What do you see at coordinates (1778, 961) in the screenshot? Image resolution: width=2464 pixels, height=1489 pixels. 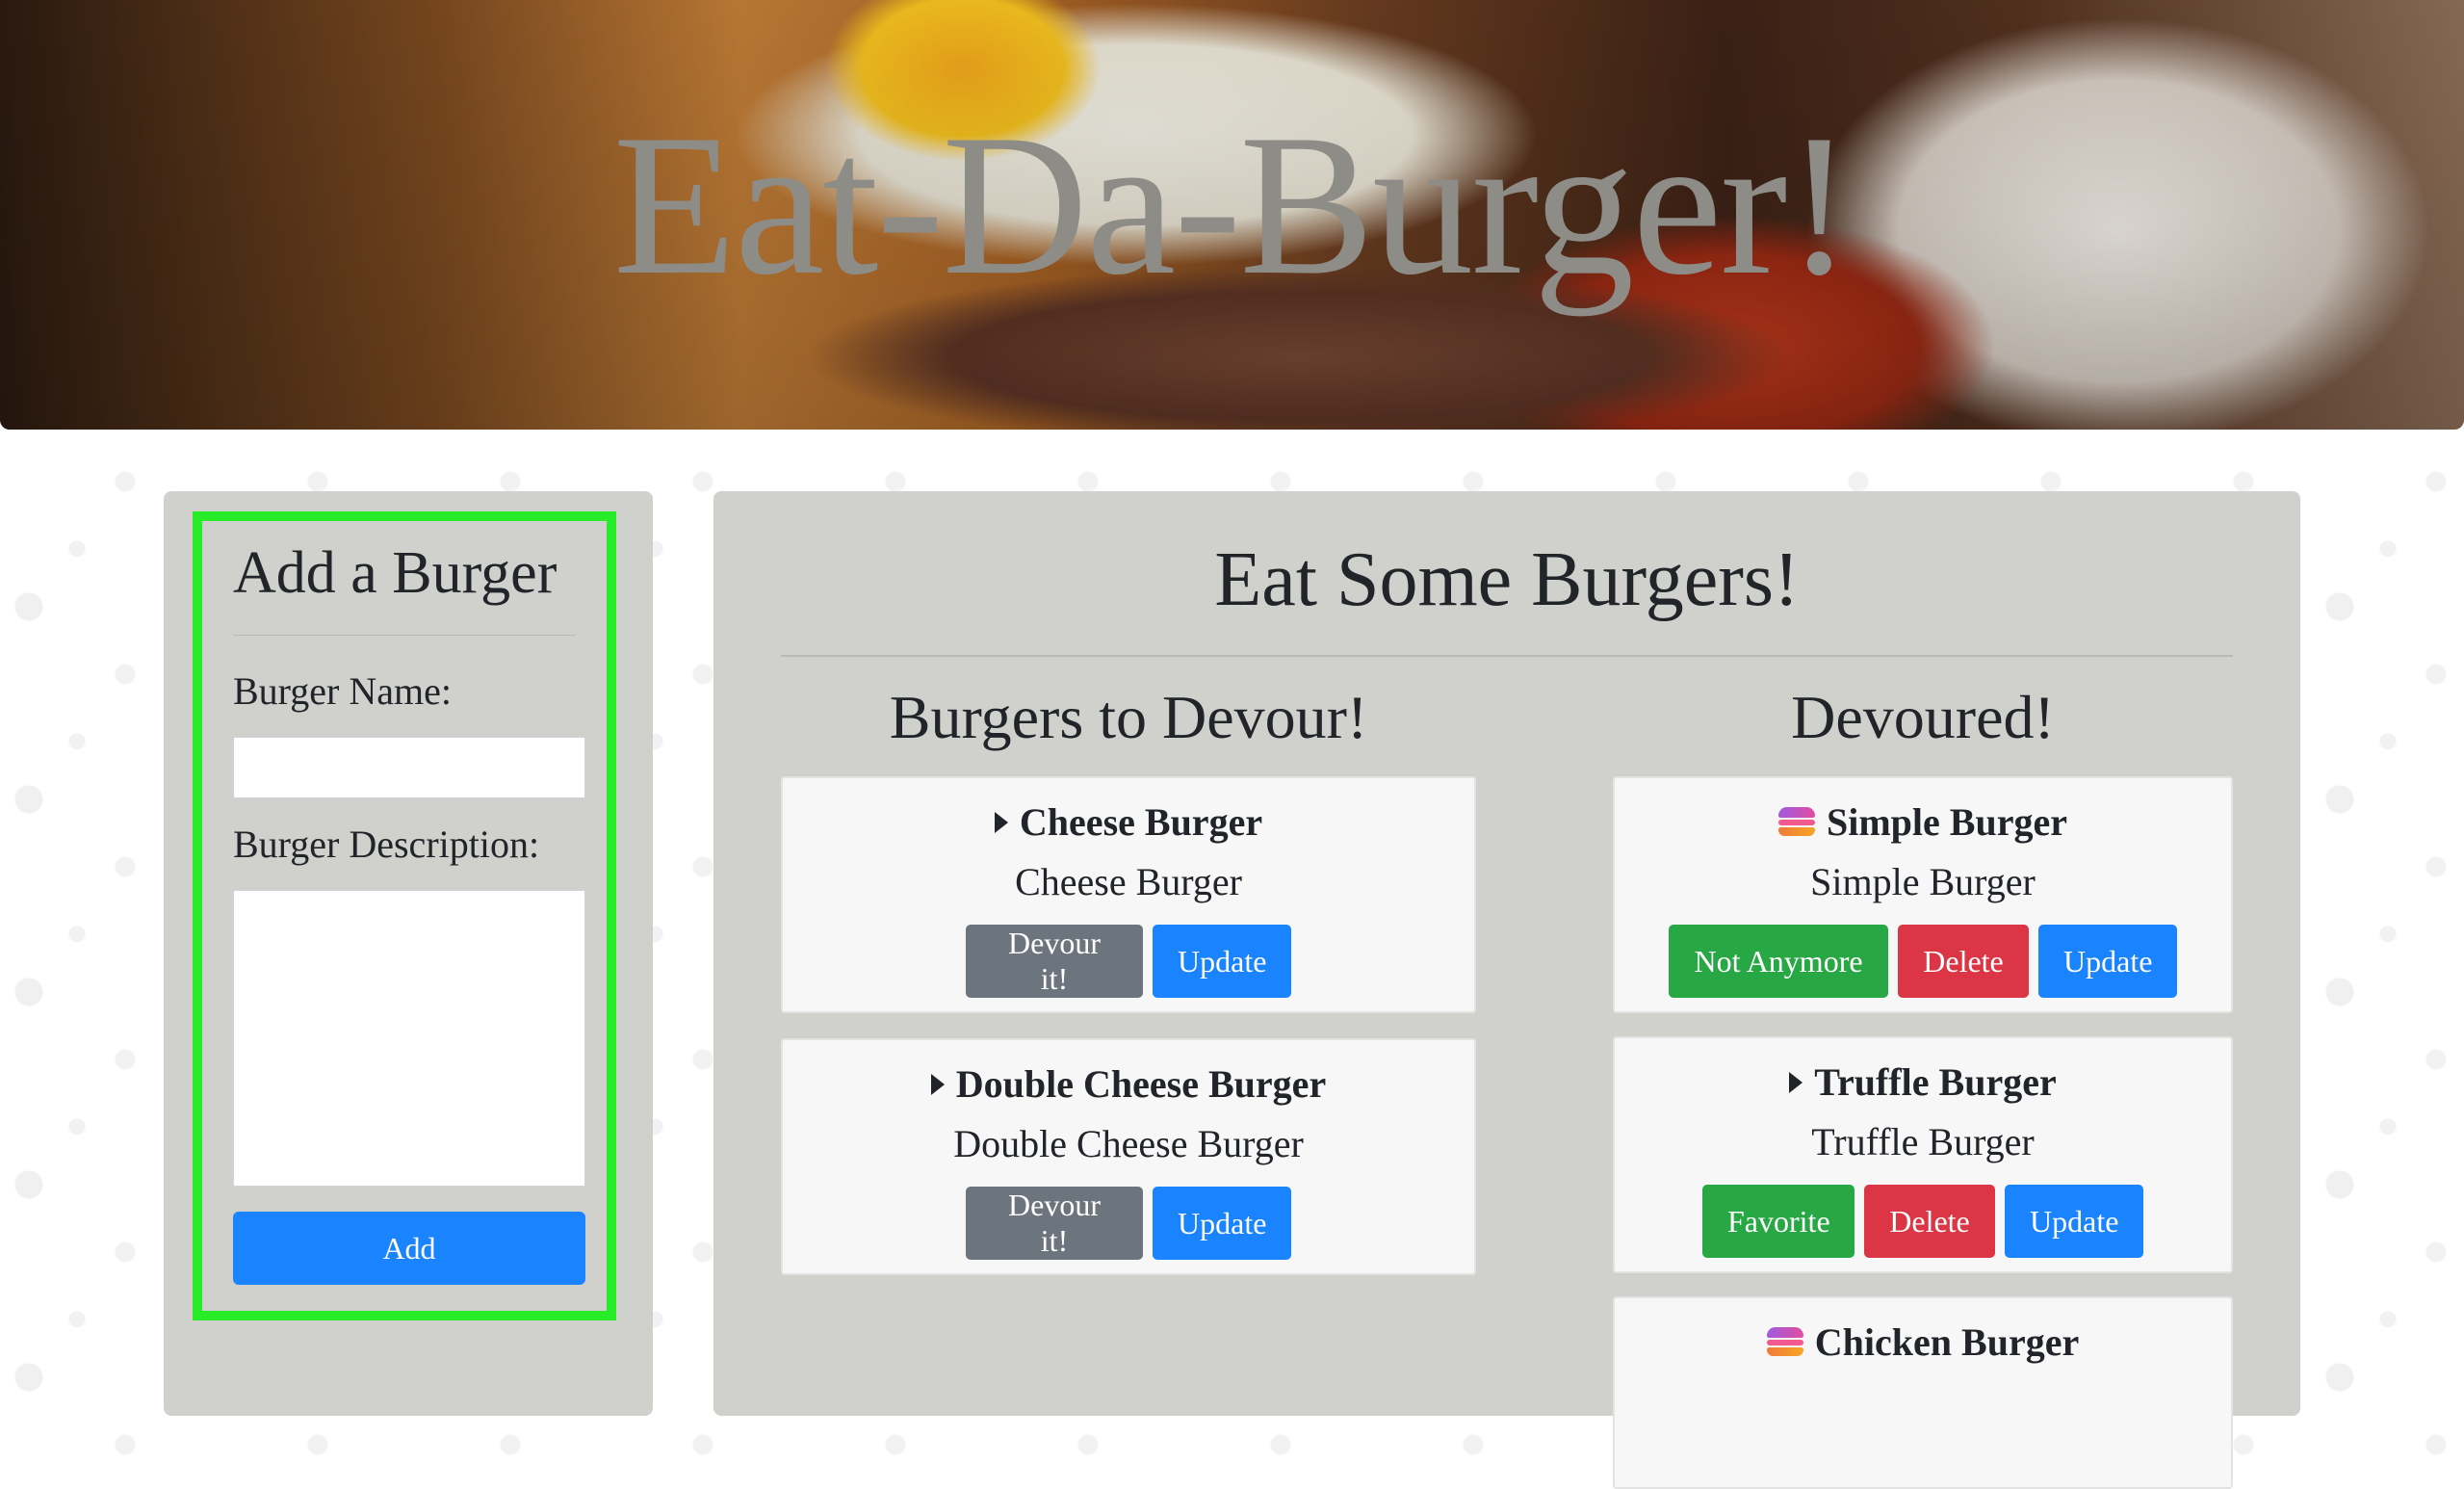 I see `not-anymore-button: Not Anymore` at bounding box center [1778, 961].